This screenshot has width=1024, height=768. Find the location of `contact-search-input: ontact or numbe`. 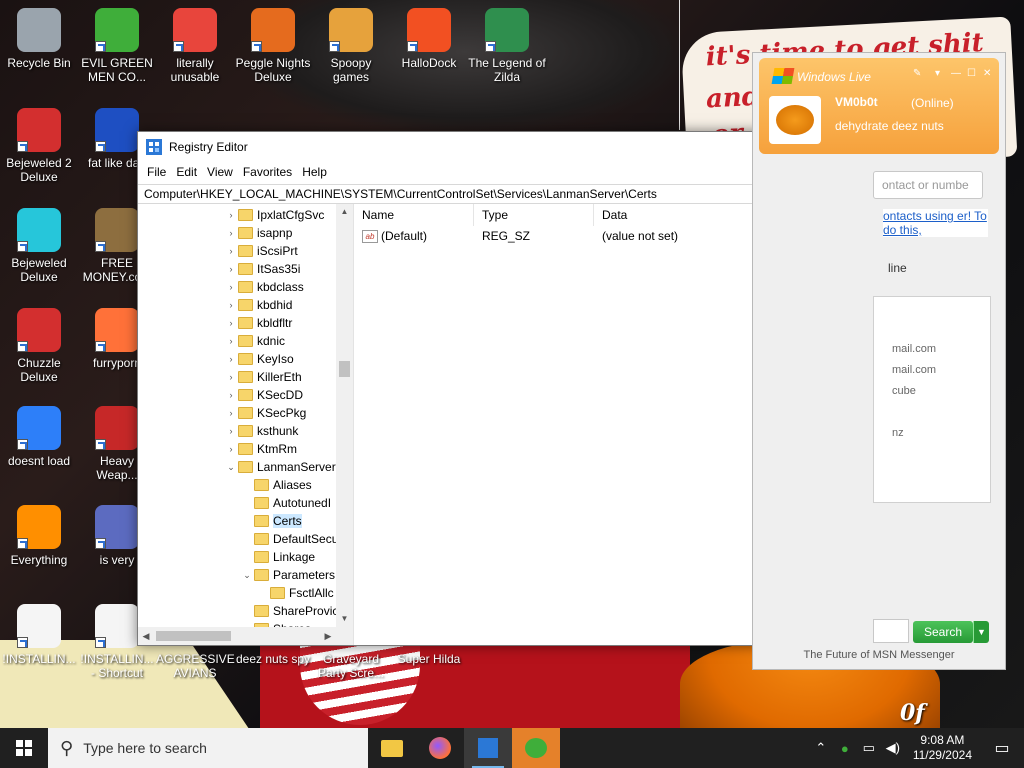

contact-search-input: ontact or numbe is located at coordinates (928, 185).